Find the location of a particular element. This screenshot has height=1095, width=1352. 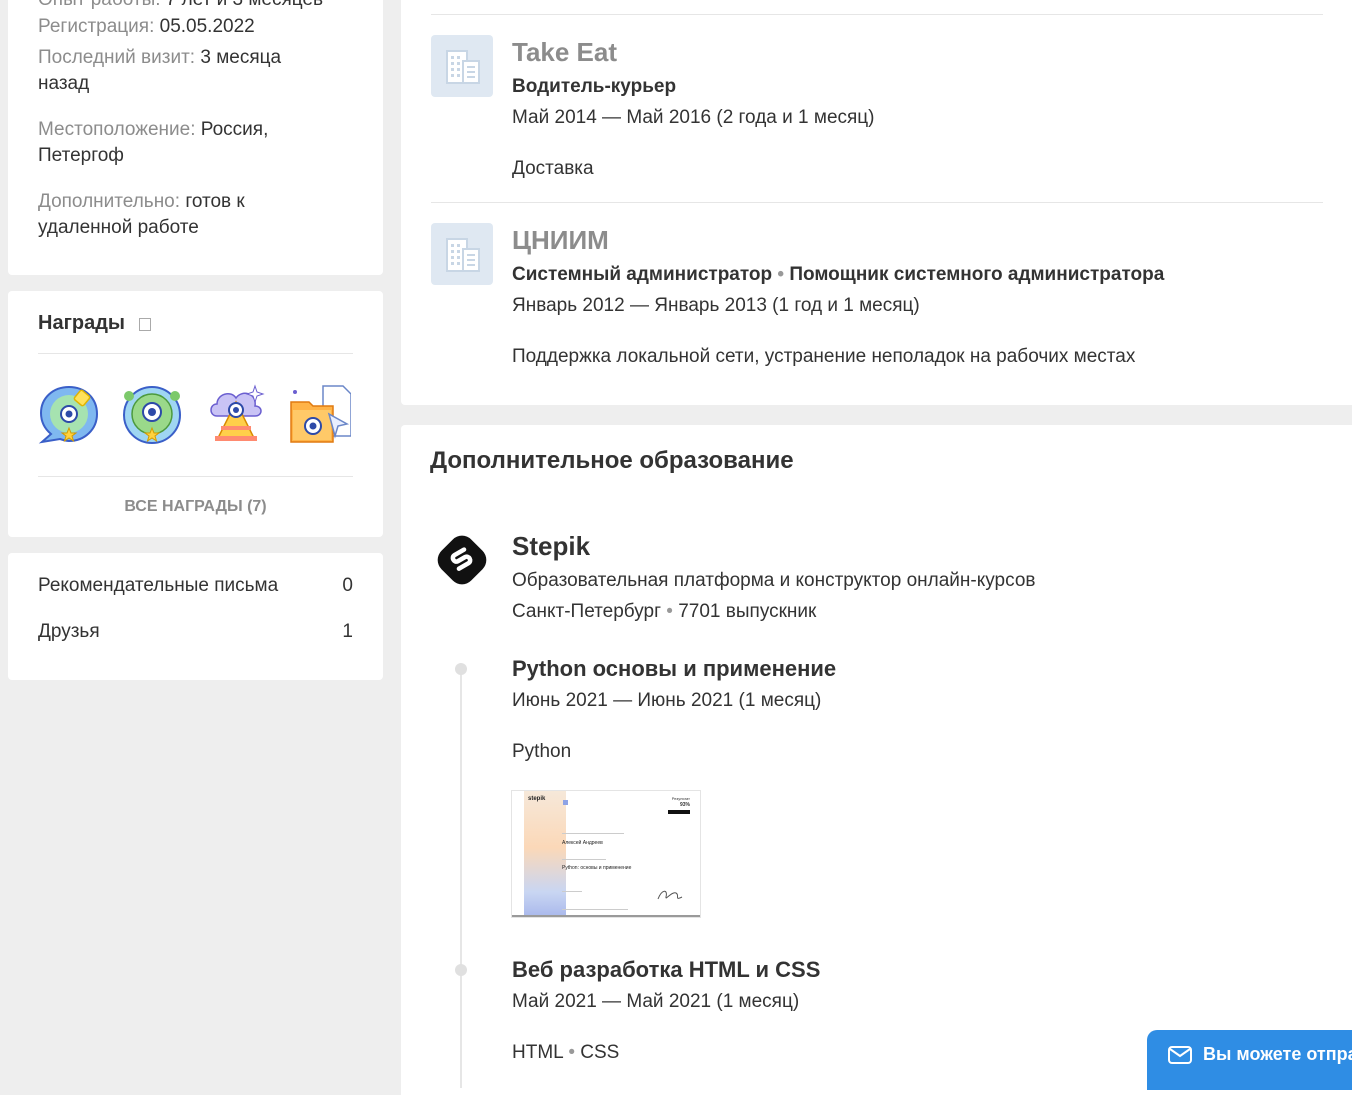

badge-robot-icon is located at coordinates (152, 415).